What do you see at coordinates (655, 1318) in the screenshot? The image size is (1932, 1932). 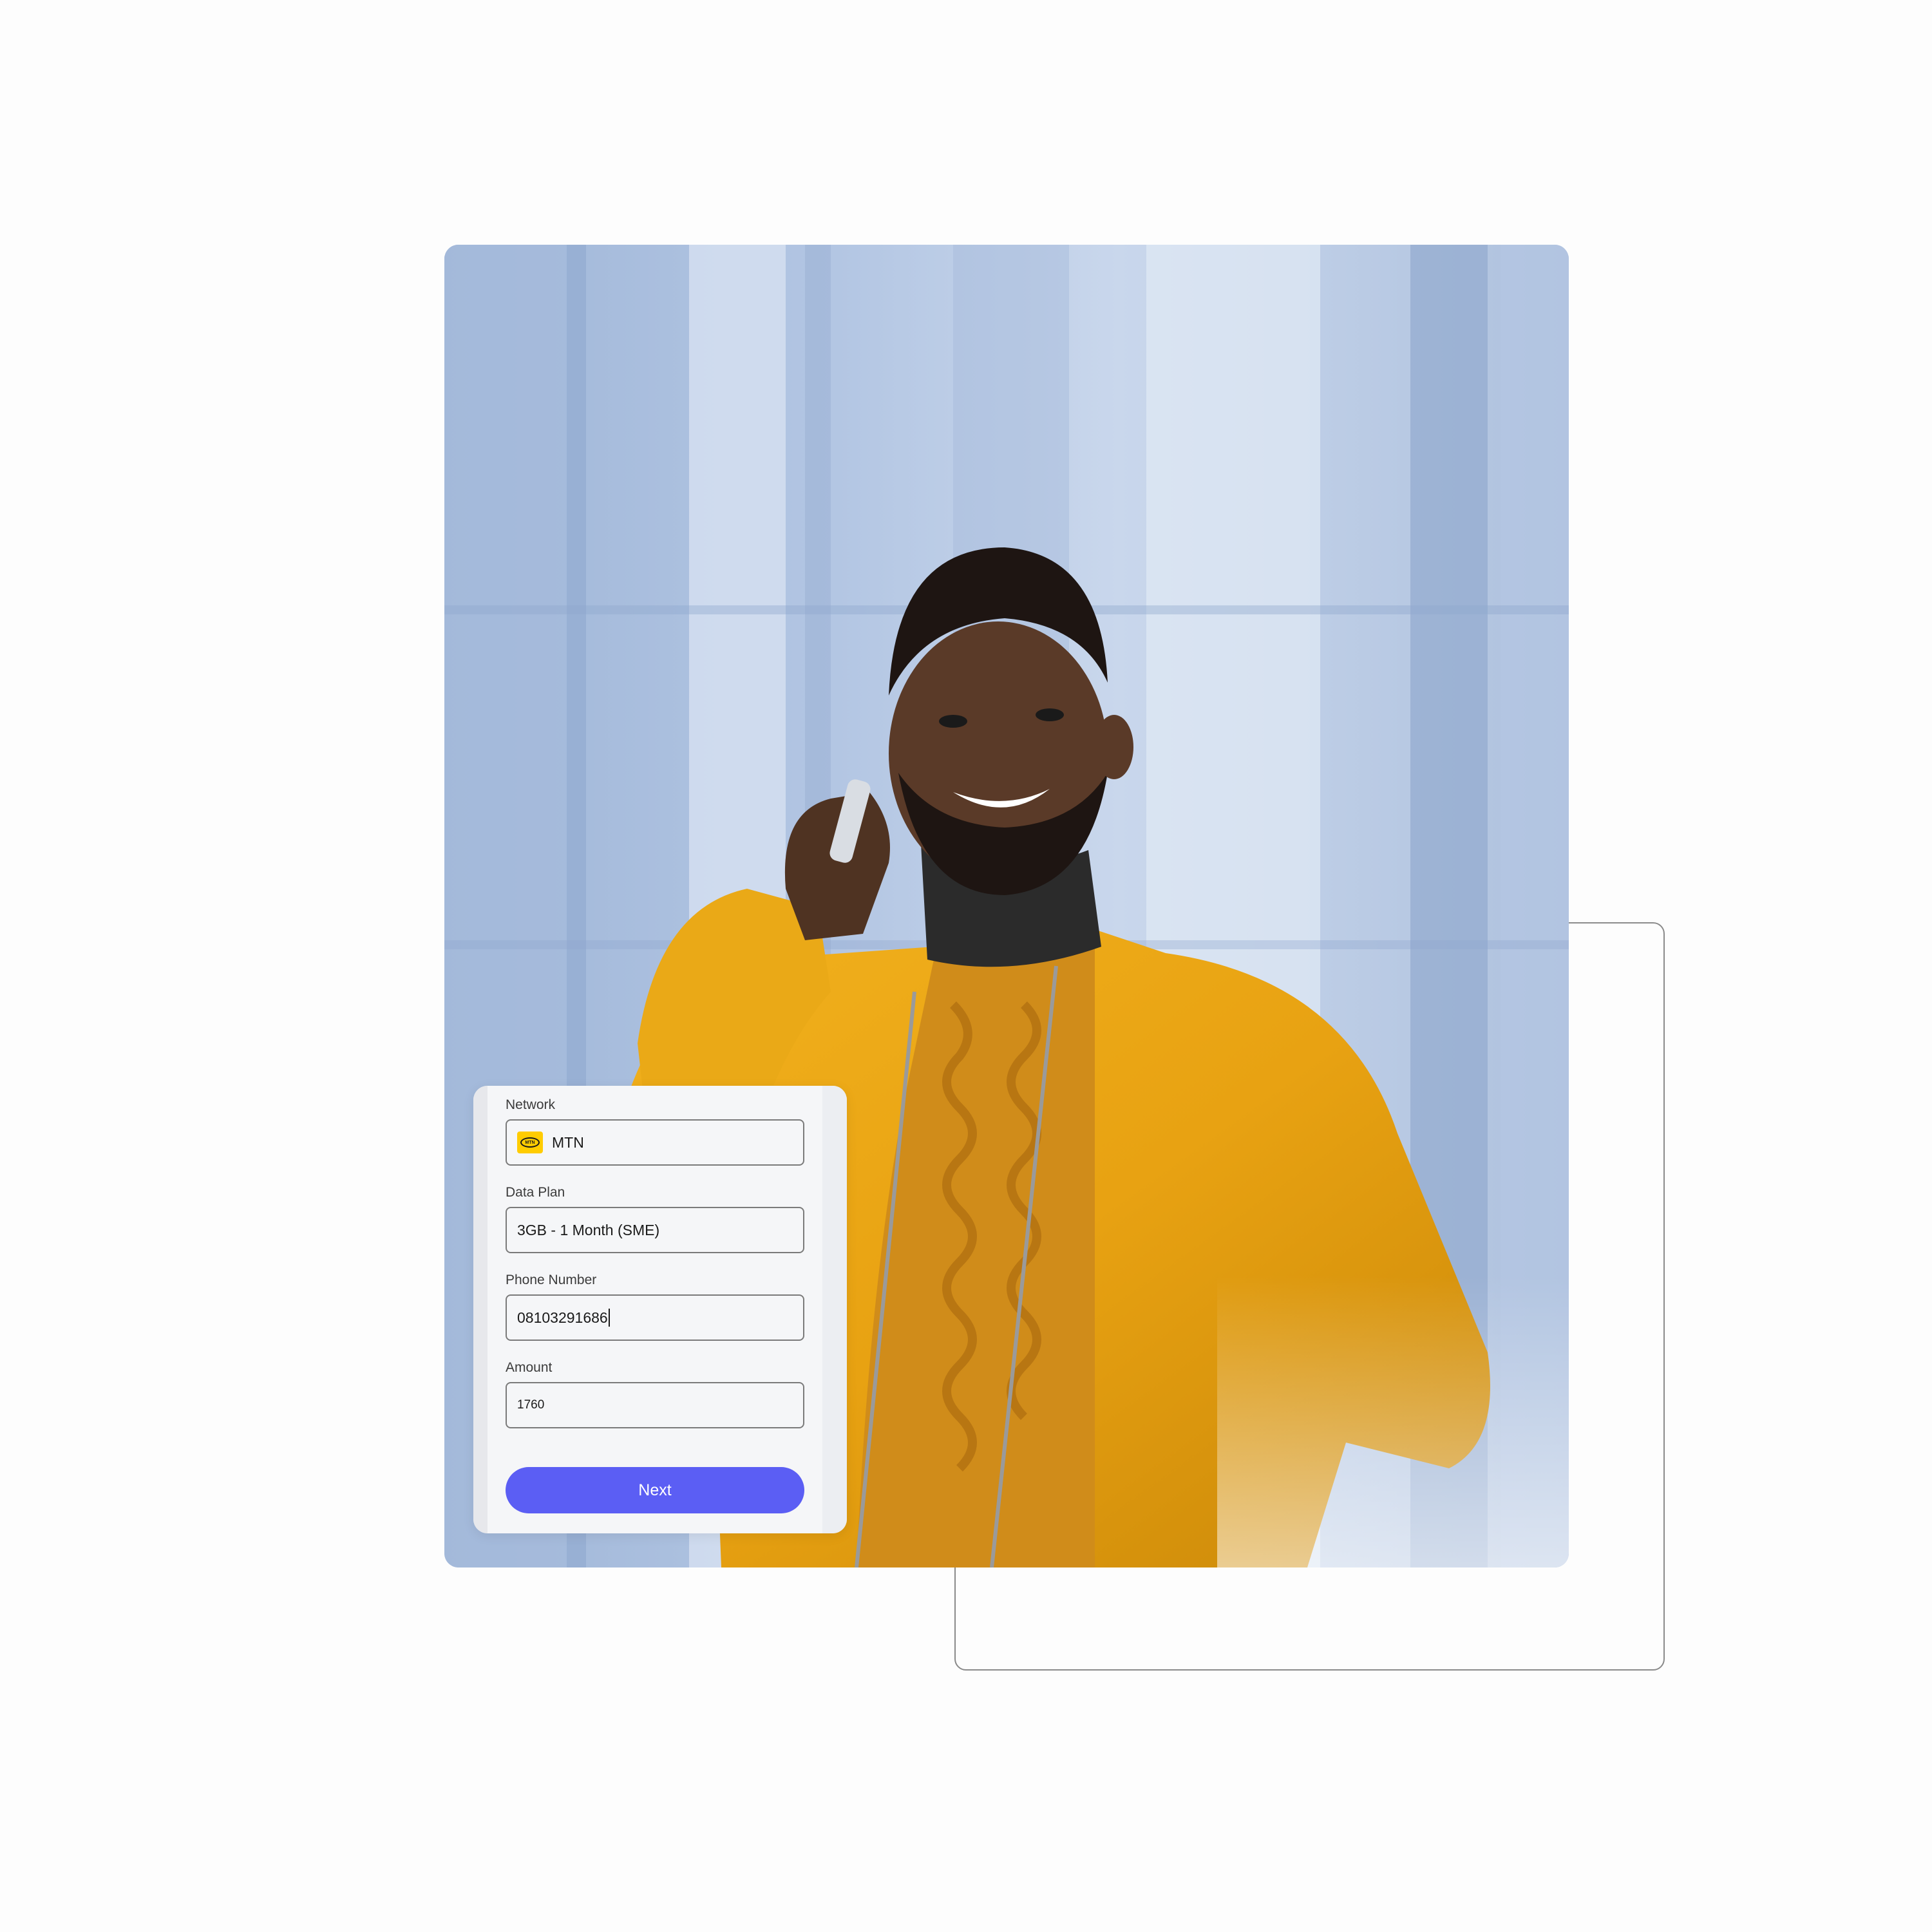 I see `phone-number-input: 08103291686` at bounding box center [655, 1318].